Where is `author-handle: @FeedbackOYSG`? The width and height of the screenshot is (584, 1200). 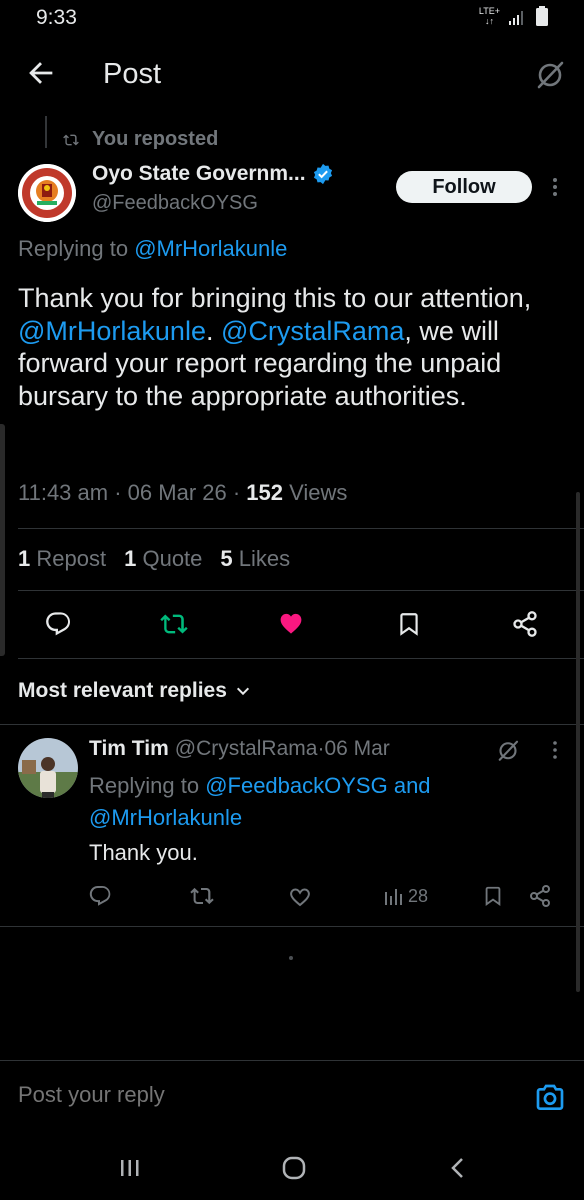
author-handle: @FeedbackOYSG is located at coordinates (175, 203).